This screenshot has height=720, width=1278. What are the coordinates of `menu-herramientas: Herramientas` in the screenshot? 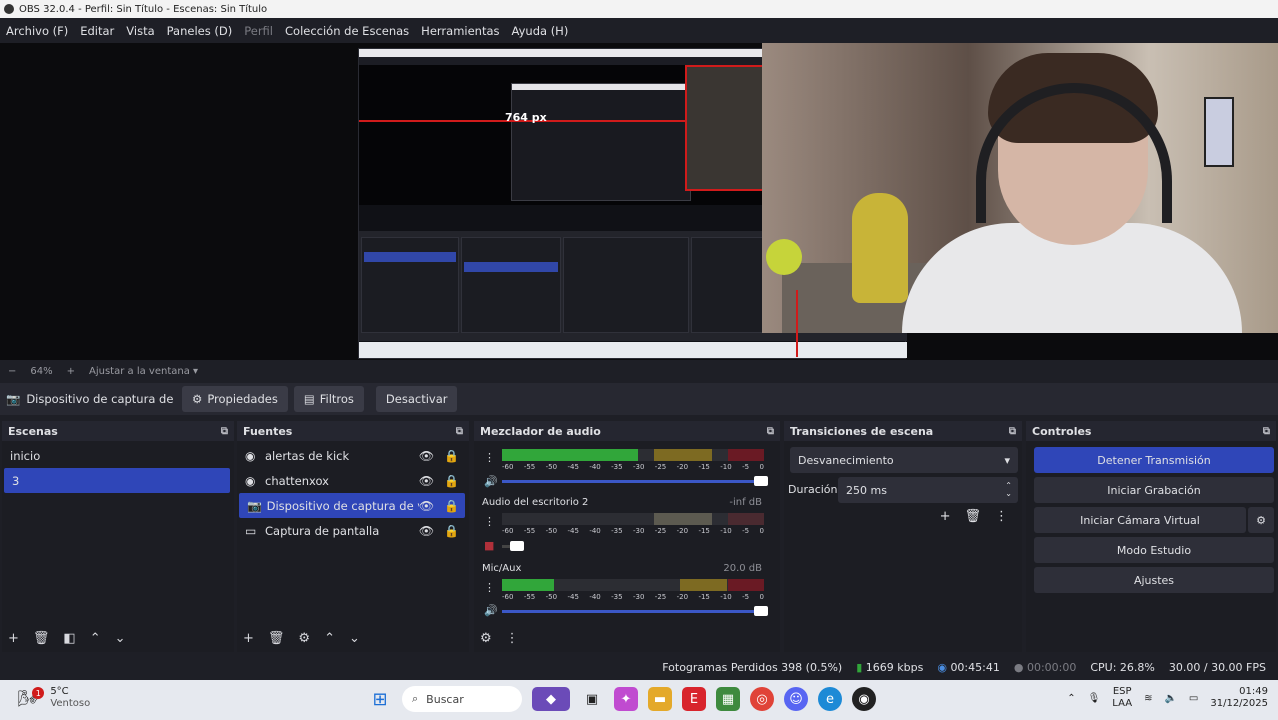 It's located at (460, 31).